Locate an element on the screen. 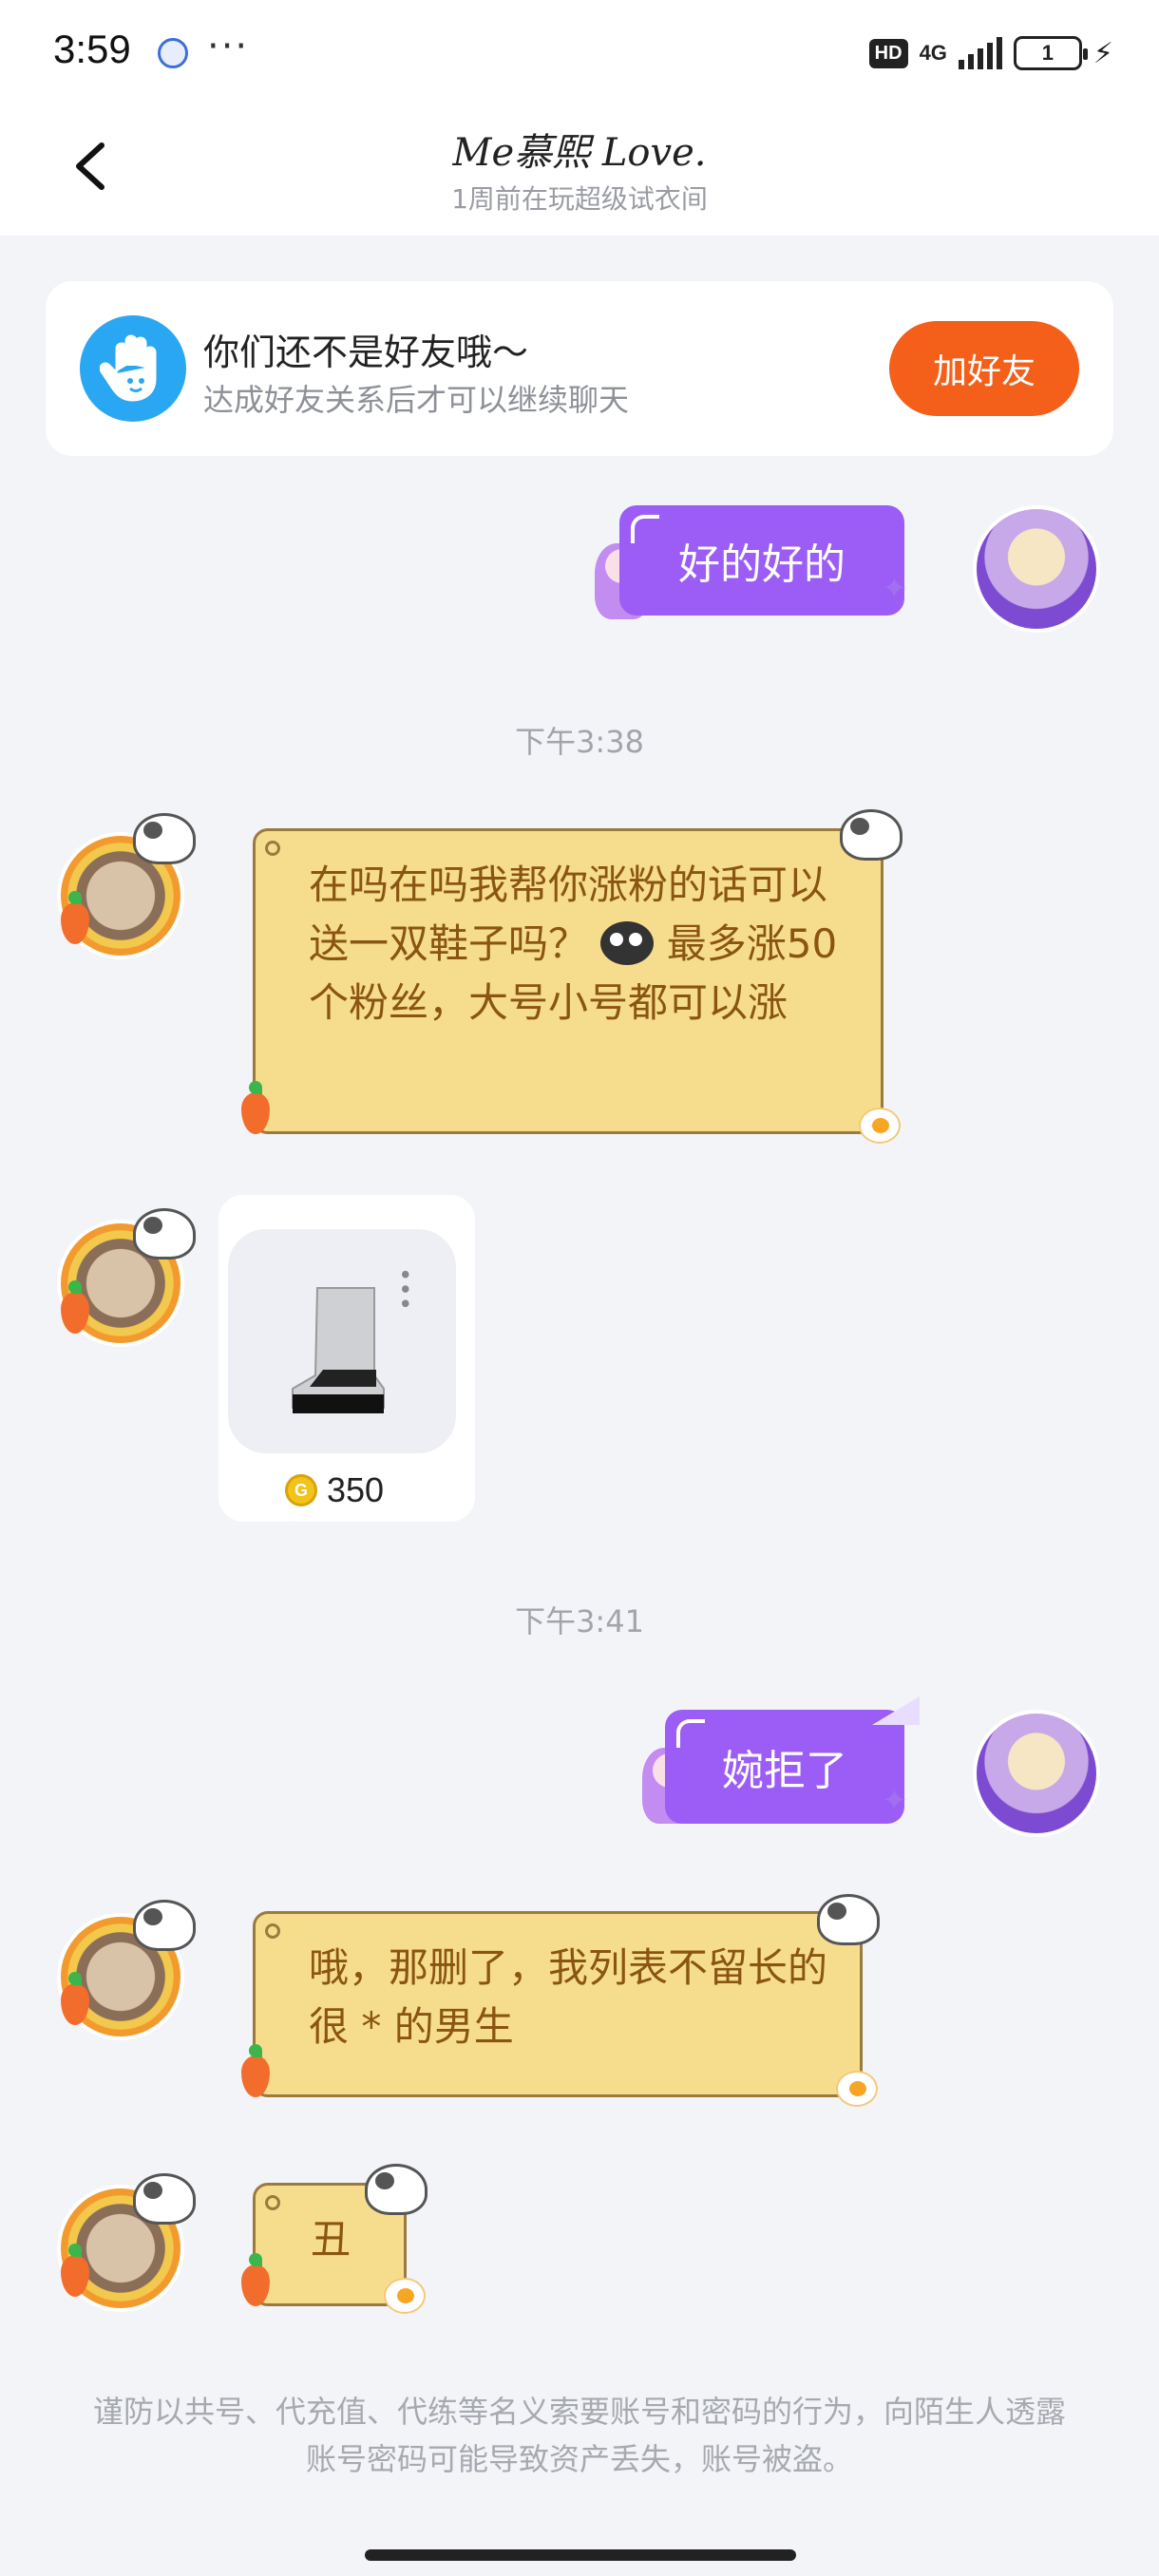 This screenshot has height=2576, width=1159. app-notification-icon is located at coordinates (173, 53).